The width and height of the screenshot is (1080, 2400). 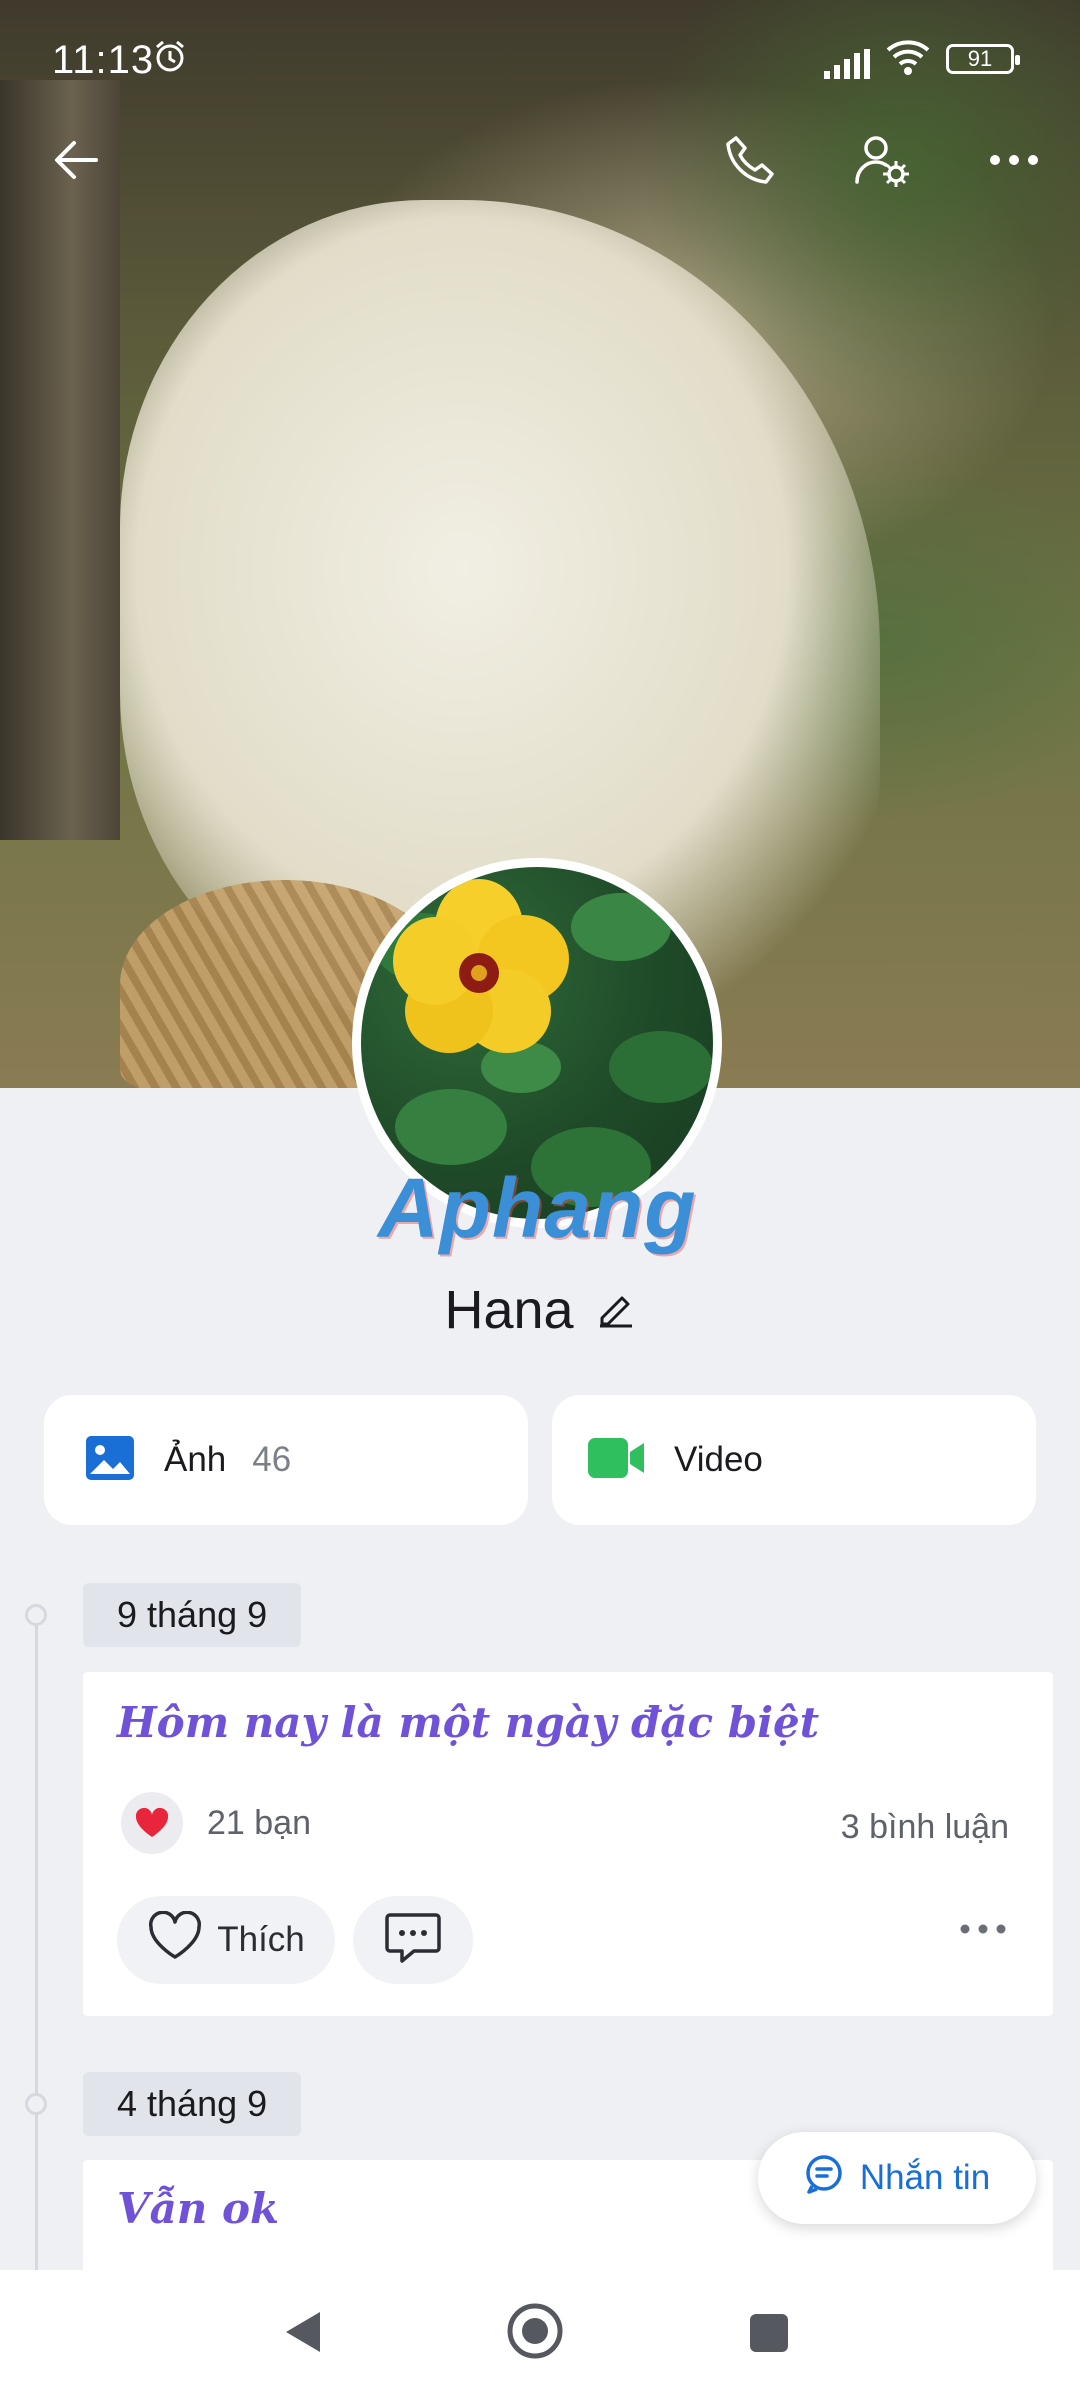 I want to click on video-icon, so click(x=617, y=1460).